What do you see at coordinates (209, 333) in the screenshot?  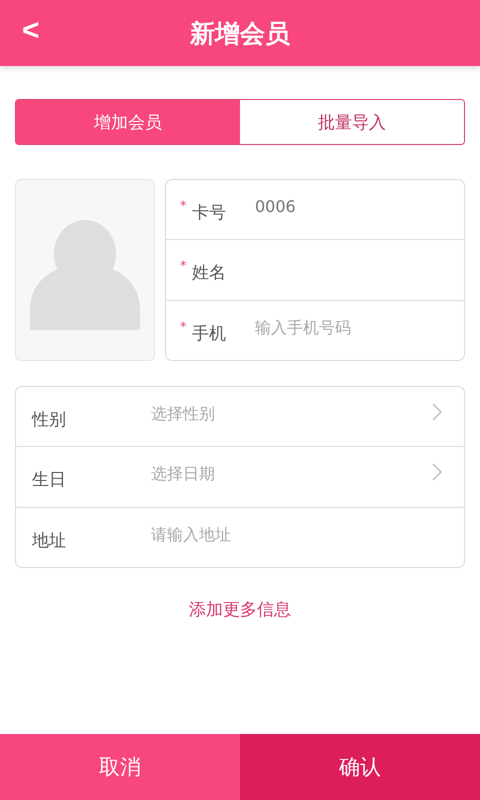 I see `field-label: 手机` at bounding box center [209, 333].